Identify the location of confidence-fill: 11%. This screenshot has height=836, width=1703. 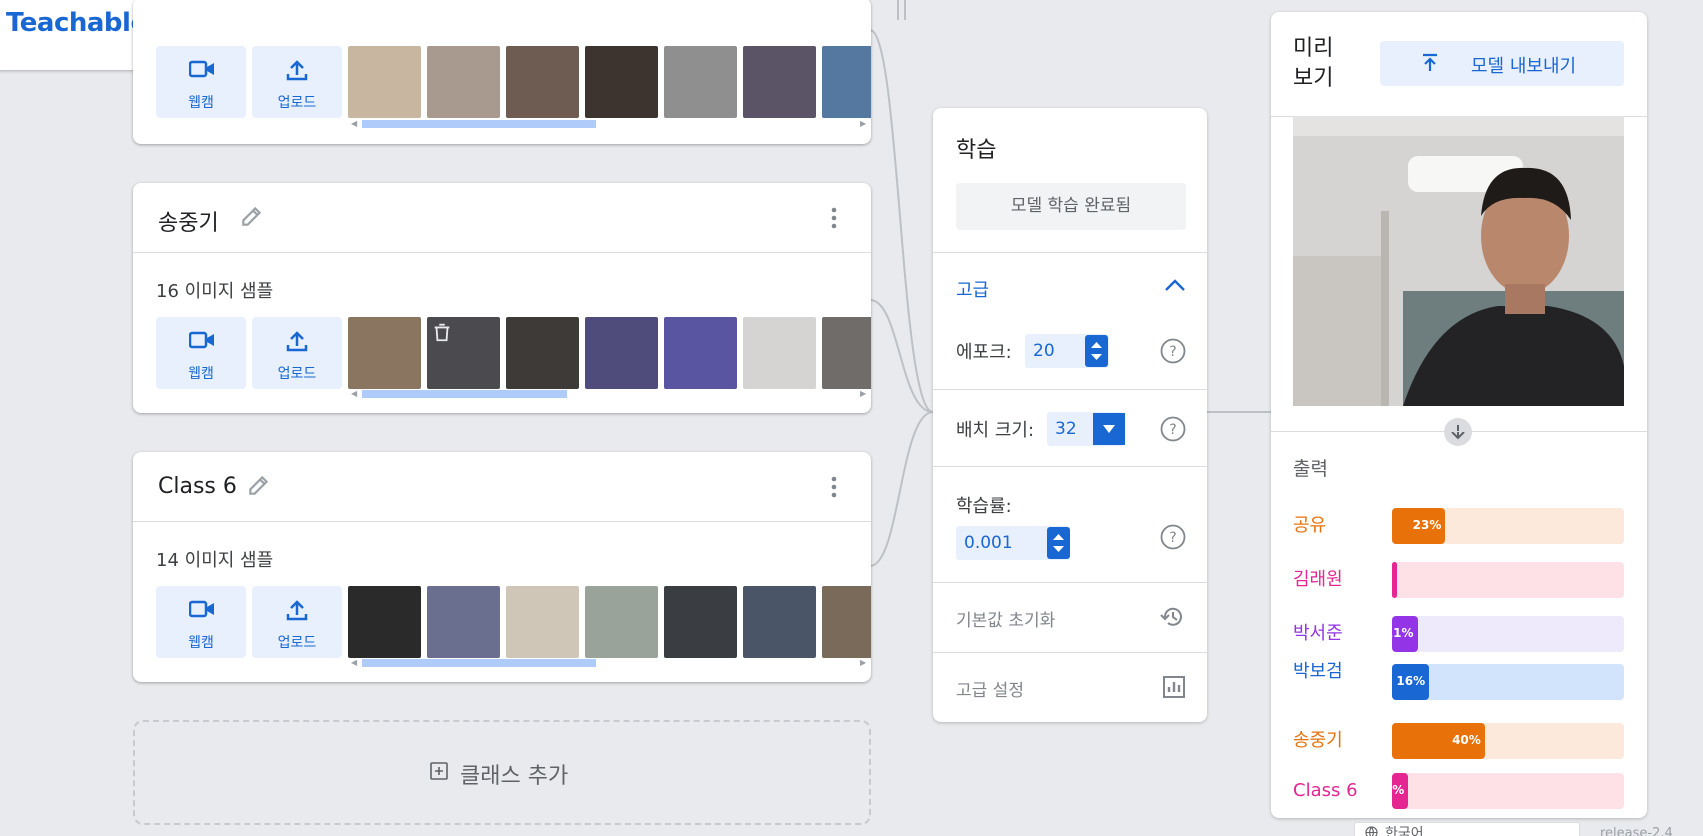
(1401, 634).